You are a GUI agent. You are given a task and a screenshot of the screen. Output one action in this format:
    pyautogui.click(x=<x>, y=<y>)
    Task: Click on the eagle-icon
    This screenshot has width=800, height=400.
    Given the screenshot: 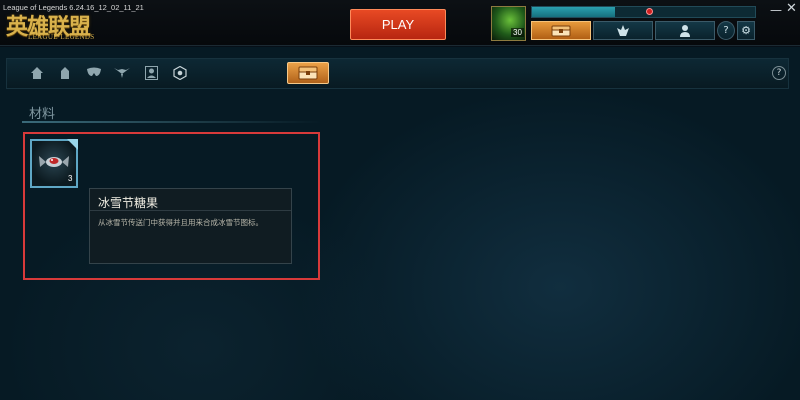 What is the action you would take?
    pyautogui.click(x=122, y=74)
    